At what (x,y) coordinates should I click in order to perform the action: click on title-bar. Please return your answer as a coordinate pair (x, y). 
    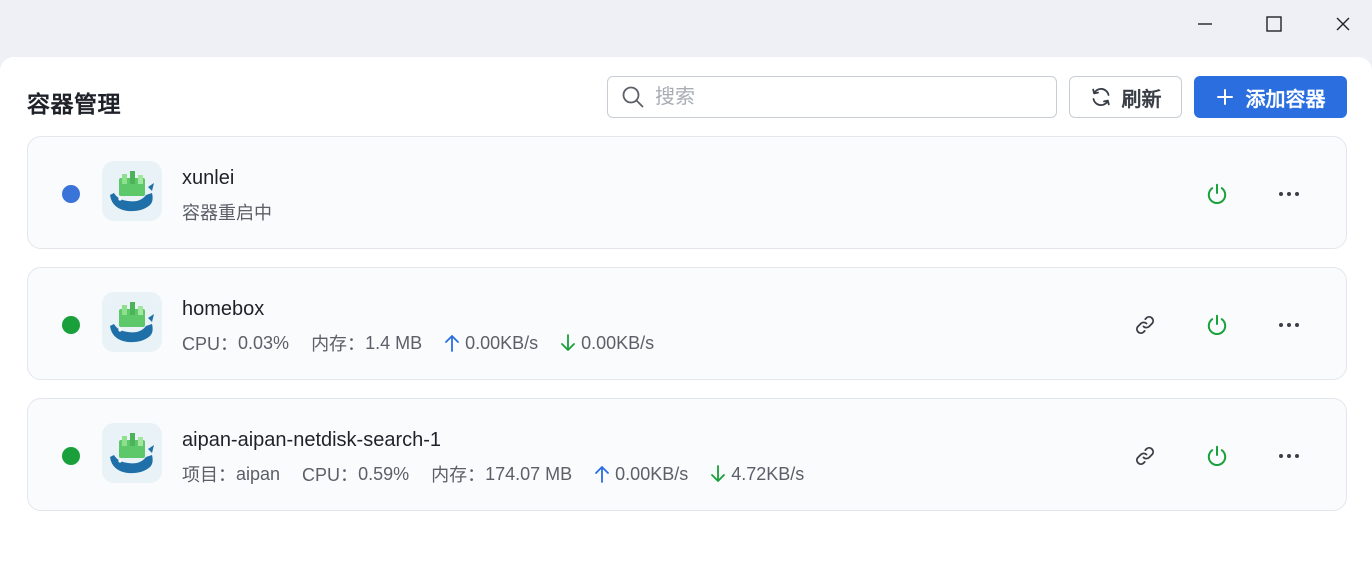
    Looking at the image, I should click on (686, 28).